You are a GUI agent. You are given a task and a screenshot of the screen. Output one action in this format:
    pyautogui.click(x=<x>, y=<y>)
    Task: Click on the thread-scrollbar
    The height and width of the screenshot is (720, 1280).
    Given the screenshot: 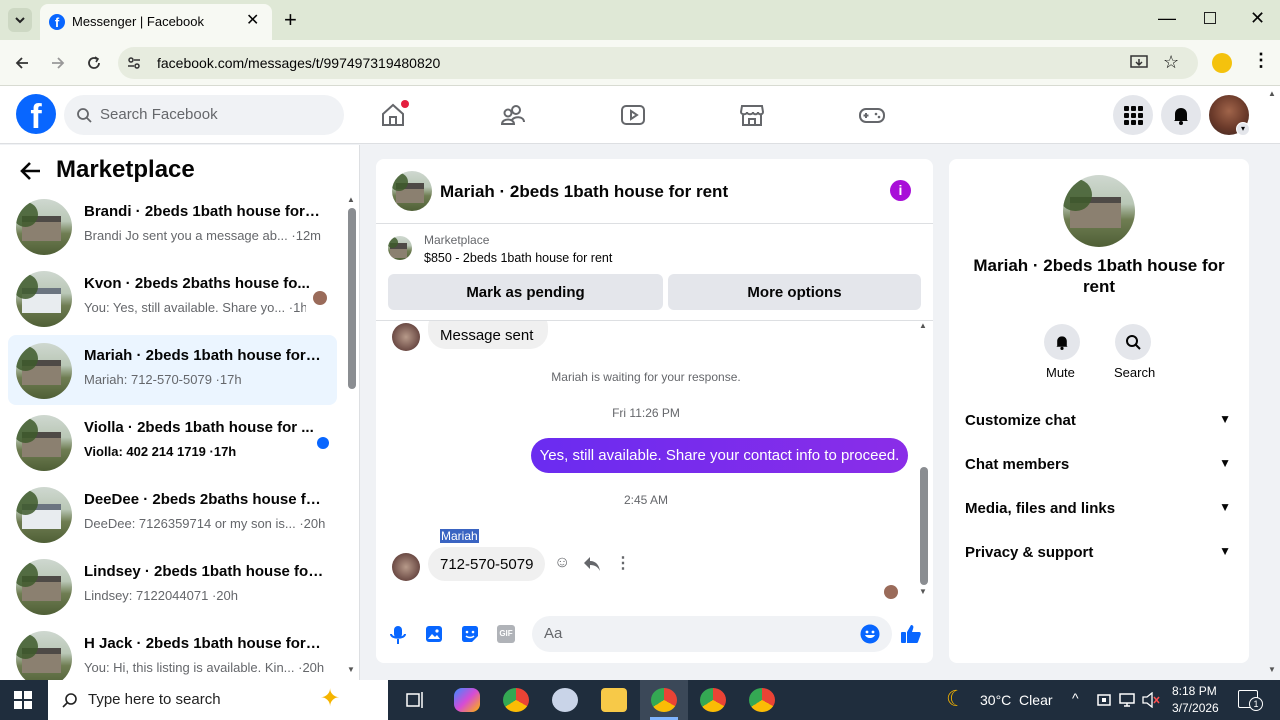 What is the action you would take?
    pyautogui.click(x=924, y=526)
    